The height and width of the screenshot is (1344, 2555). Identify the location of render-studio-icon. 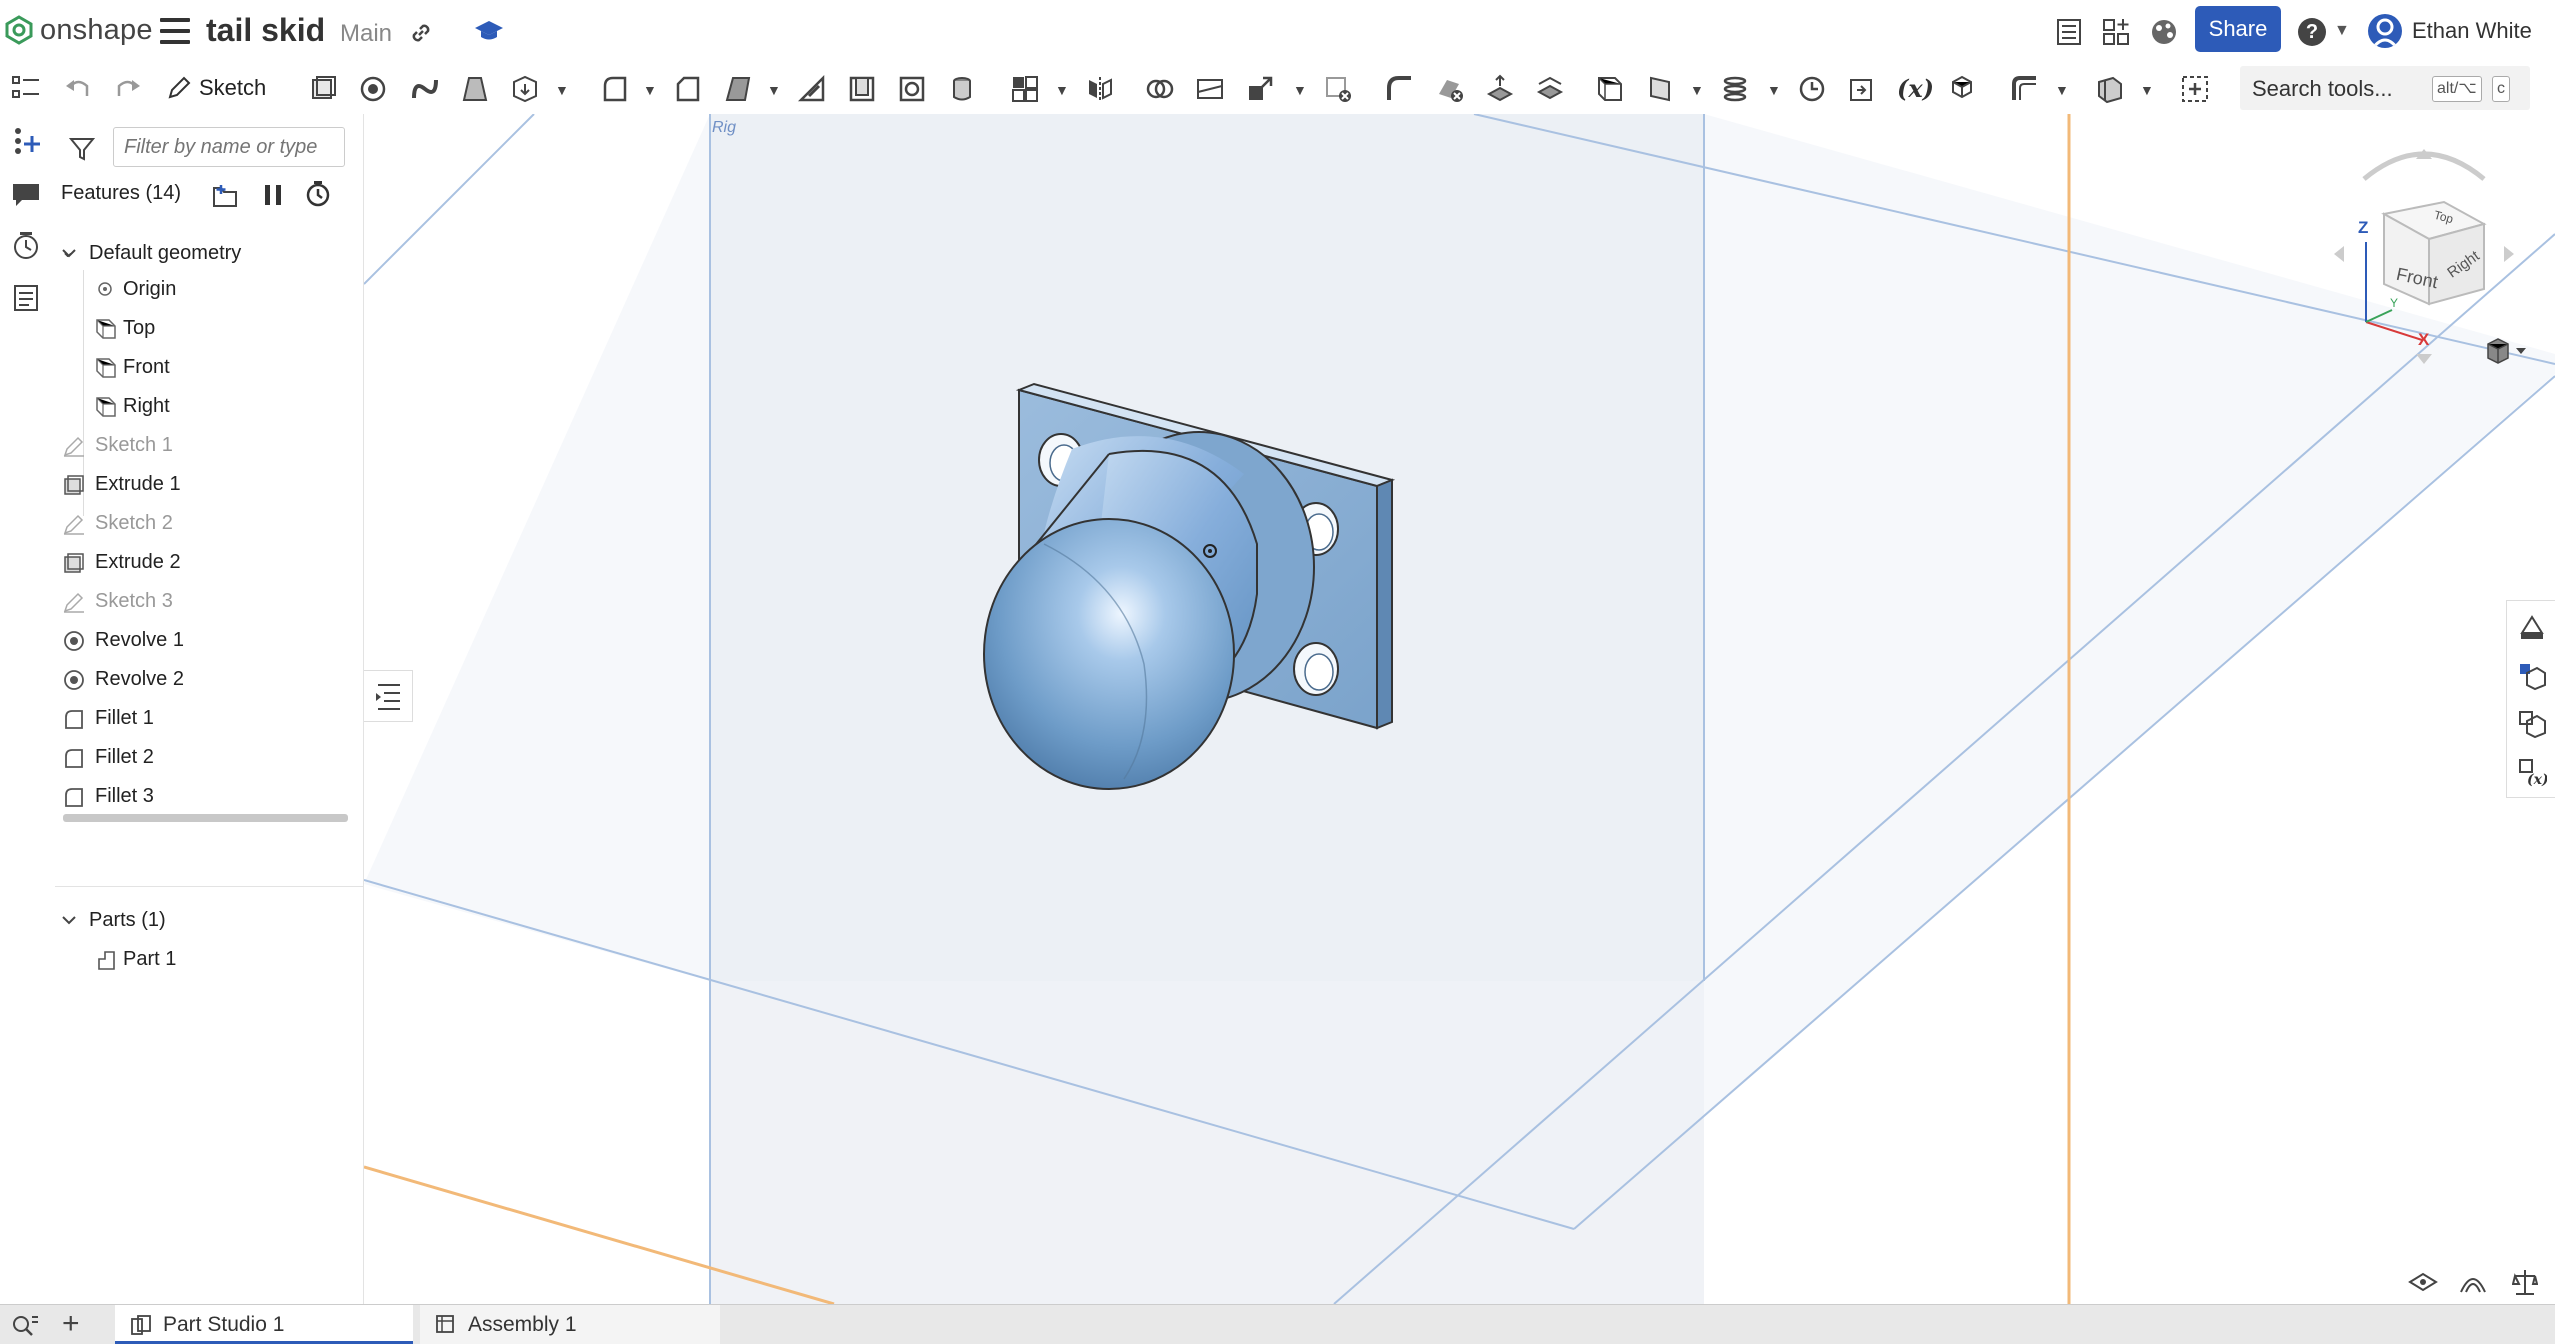
(2164, 32).